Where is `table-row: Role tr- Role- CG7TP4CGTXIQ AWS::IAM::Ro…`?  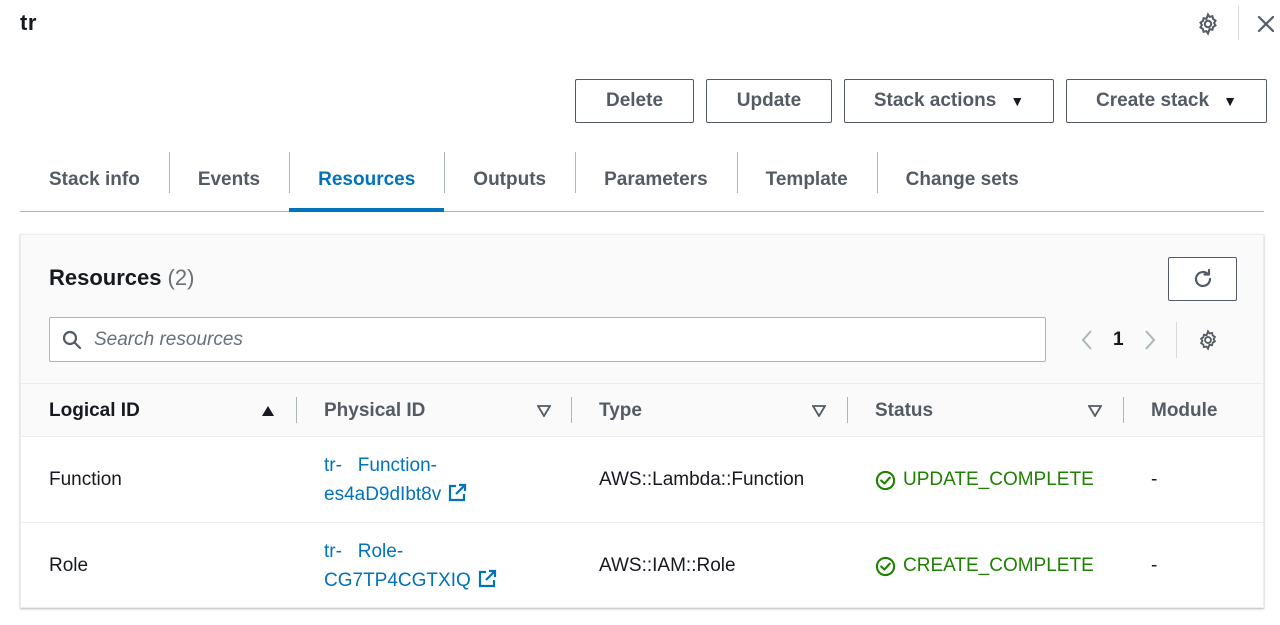
table-row: Role tr- Role- CG7TP4CGTXIQ AWS::IAM::Ro… is located at coordinates (642, 566).